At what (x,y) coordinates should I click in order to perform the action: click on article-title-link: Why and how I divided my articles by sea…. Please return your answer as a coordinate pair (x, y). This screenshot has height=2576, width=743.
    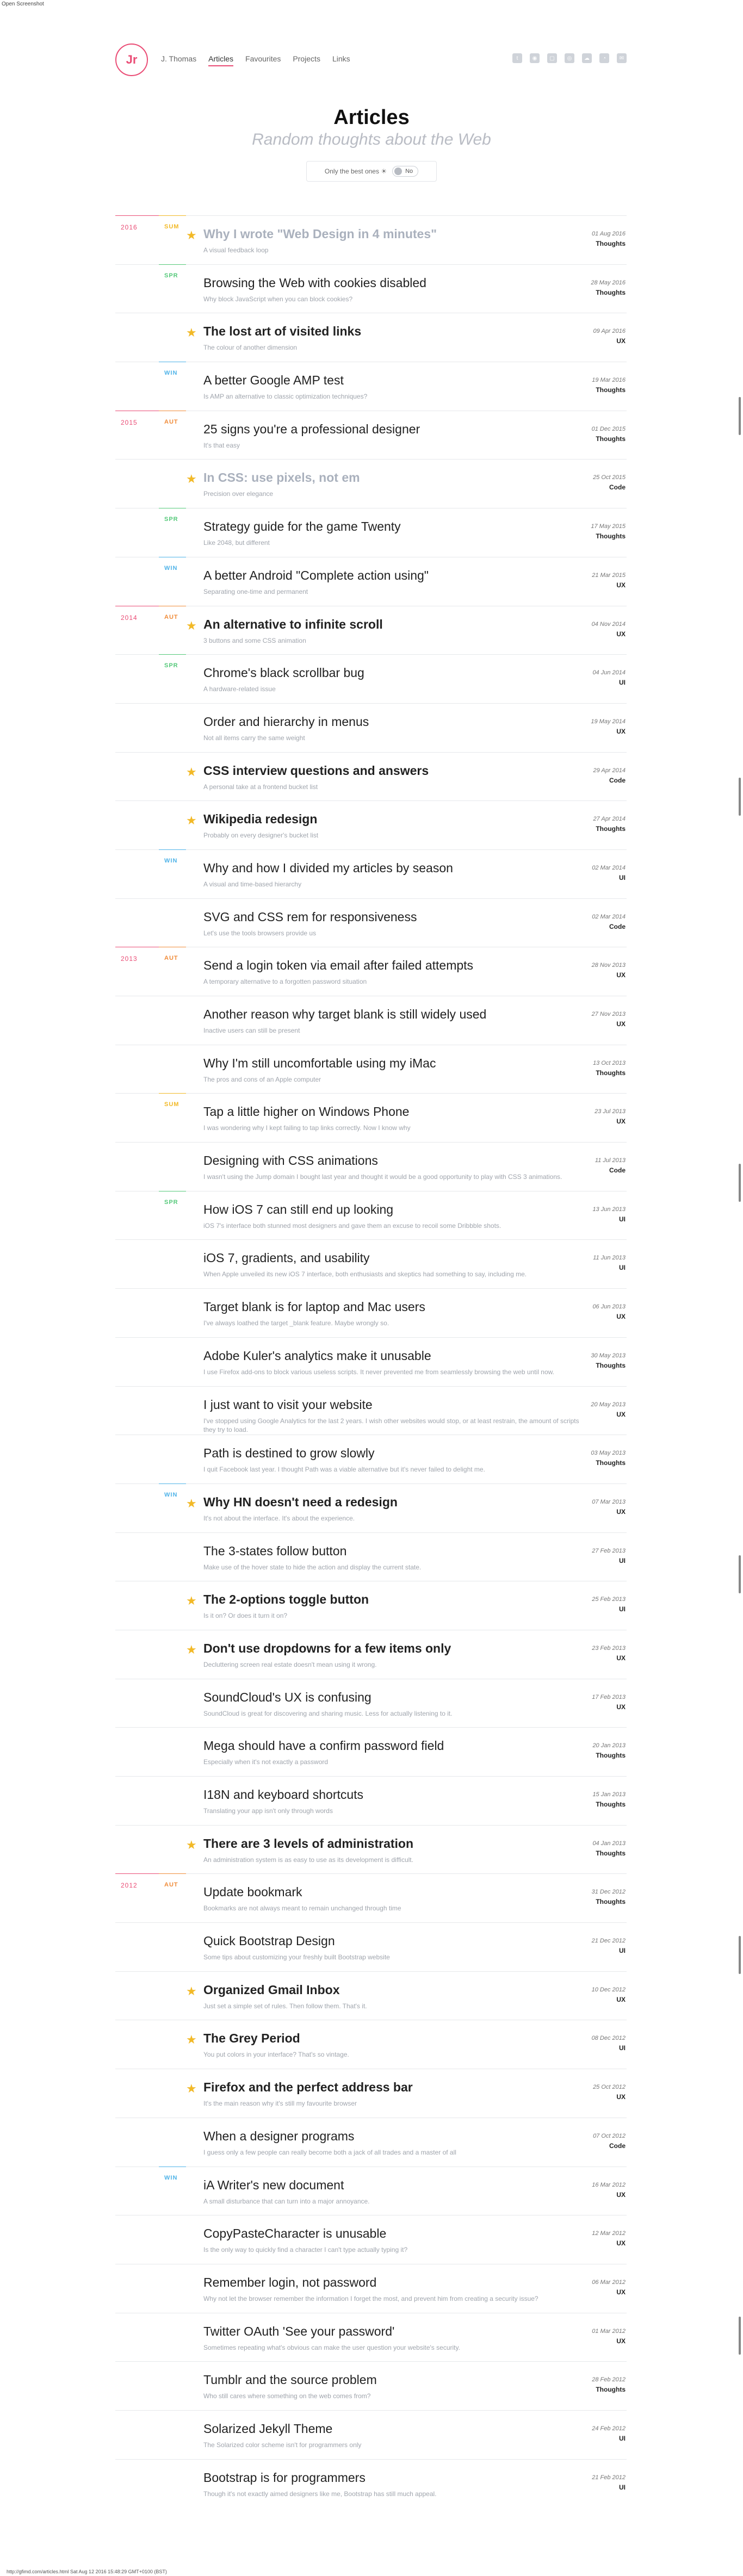
    Looking at the image, I should click on (328, 868).